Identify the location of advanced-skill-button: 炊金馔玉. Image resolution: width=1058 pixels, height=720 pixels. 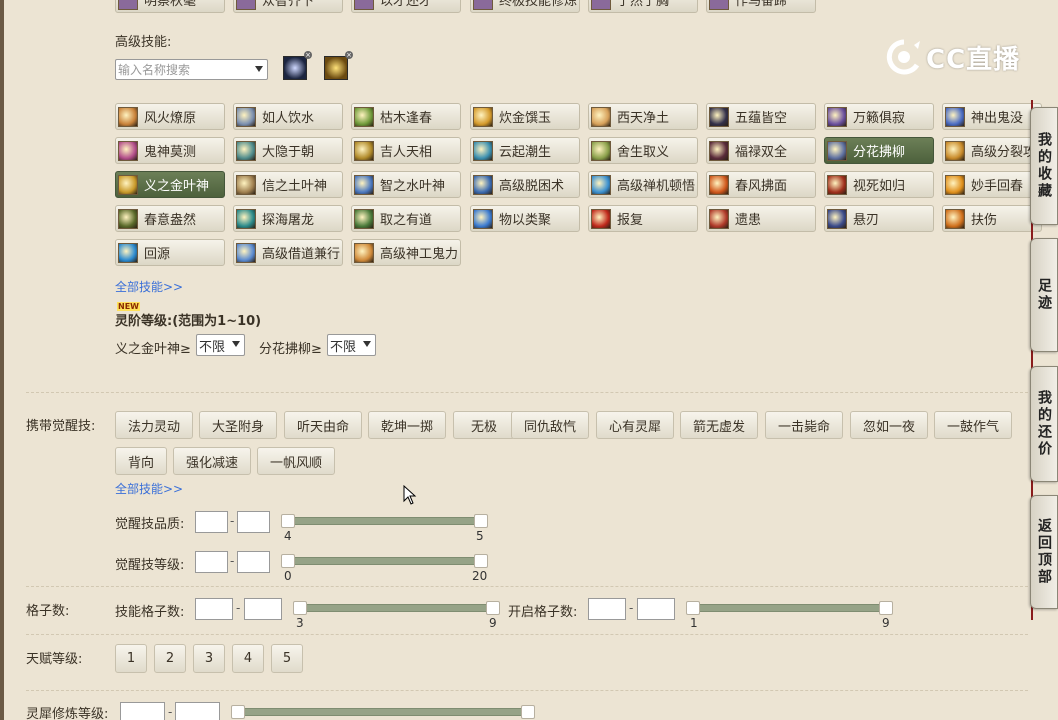
(525, 116).